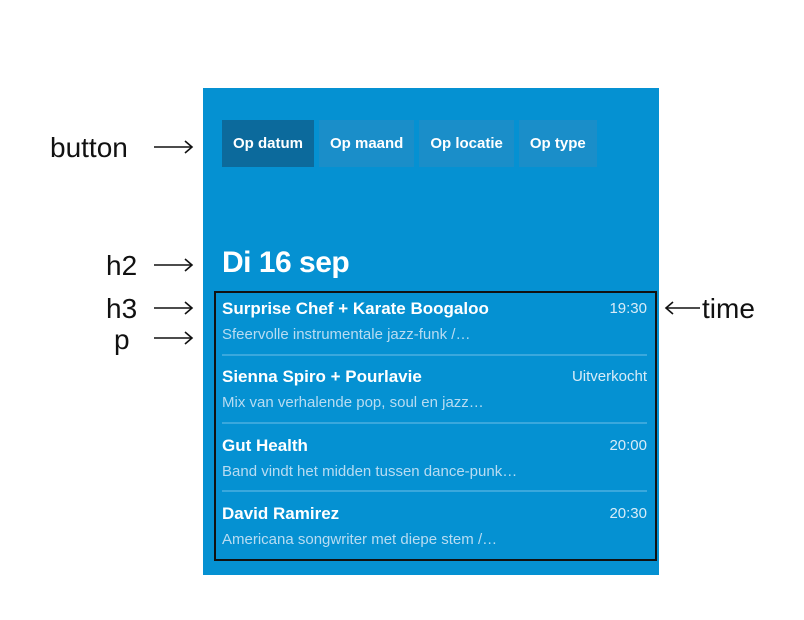 This screenshot has width=804, height=620. Describe the element at coordinates (728, 308) in the screenshot. I see `annotation-label-time: time` at that location.